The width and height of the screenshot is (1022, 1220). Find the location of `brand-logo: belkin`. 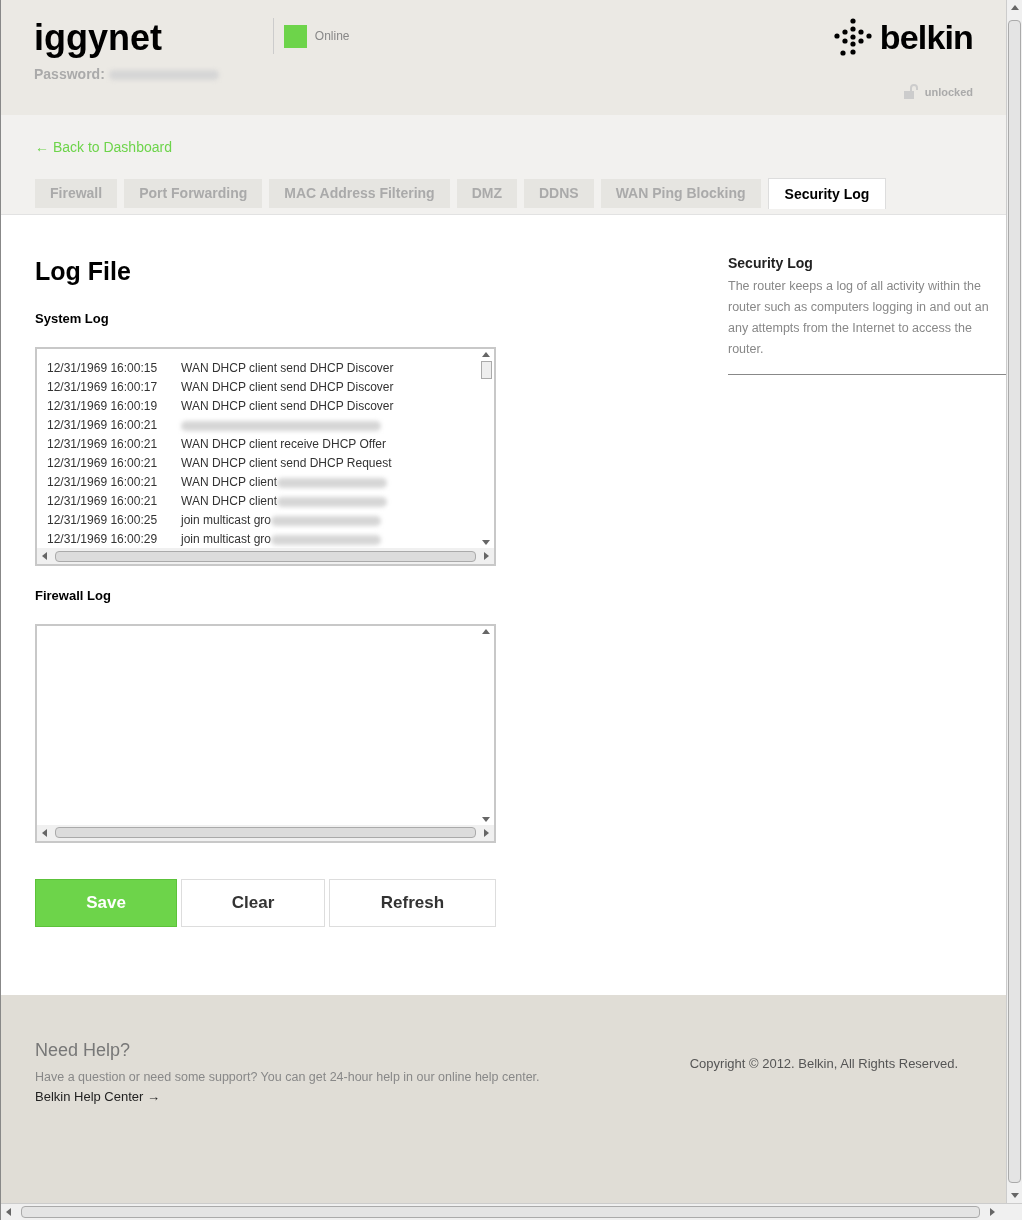

brand-logo: belkin is located at coordinates (926, 37).